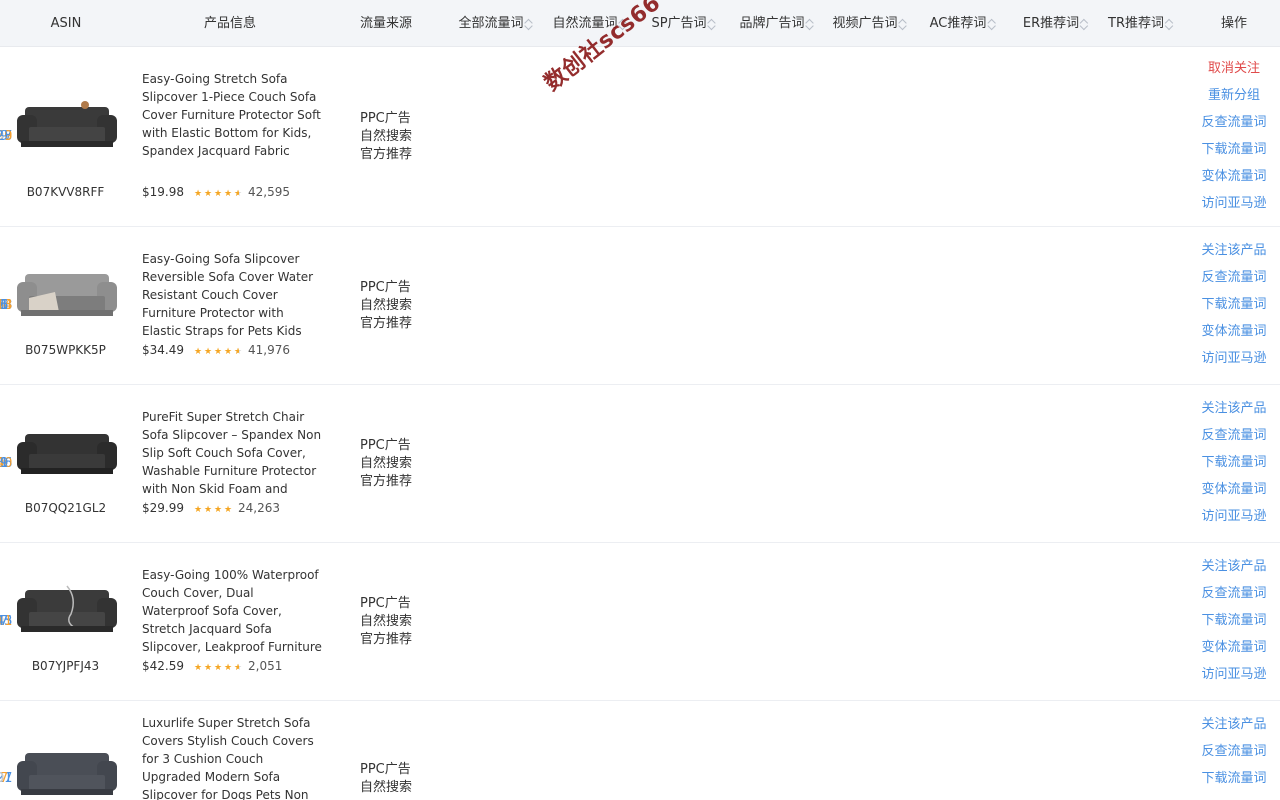 The height and width of the screenshot is (800, 1280). What do you see at coordinates (4, 463) in the screenshot?
I see `tr-keyword-count: 99` at bounding box center [4, 463].